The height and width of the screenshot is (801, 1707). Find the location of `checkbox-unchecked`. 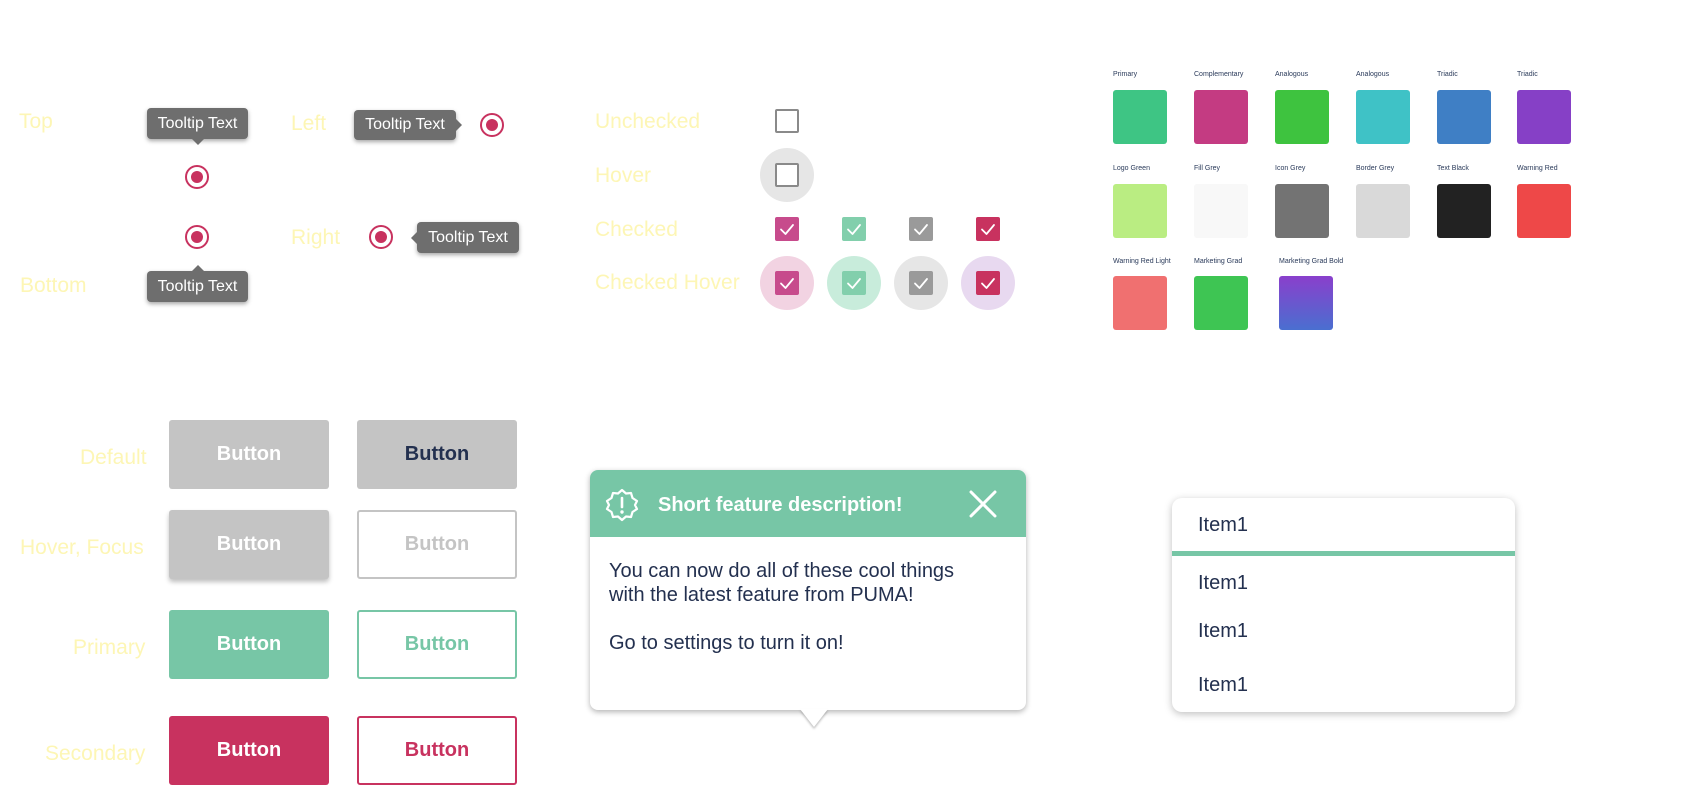

checkbox-unchecked is located at coordinates (787, 121).